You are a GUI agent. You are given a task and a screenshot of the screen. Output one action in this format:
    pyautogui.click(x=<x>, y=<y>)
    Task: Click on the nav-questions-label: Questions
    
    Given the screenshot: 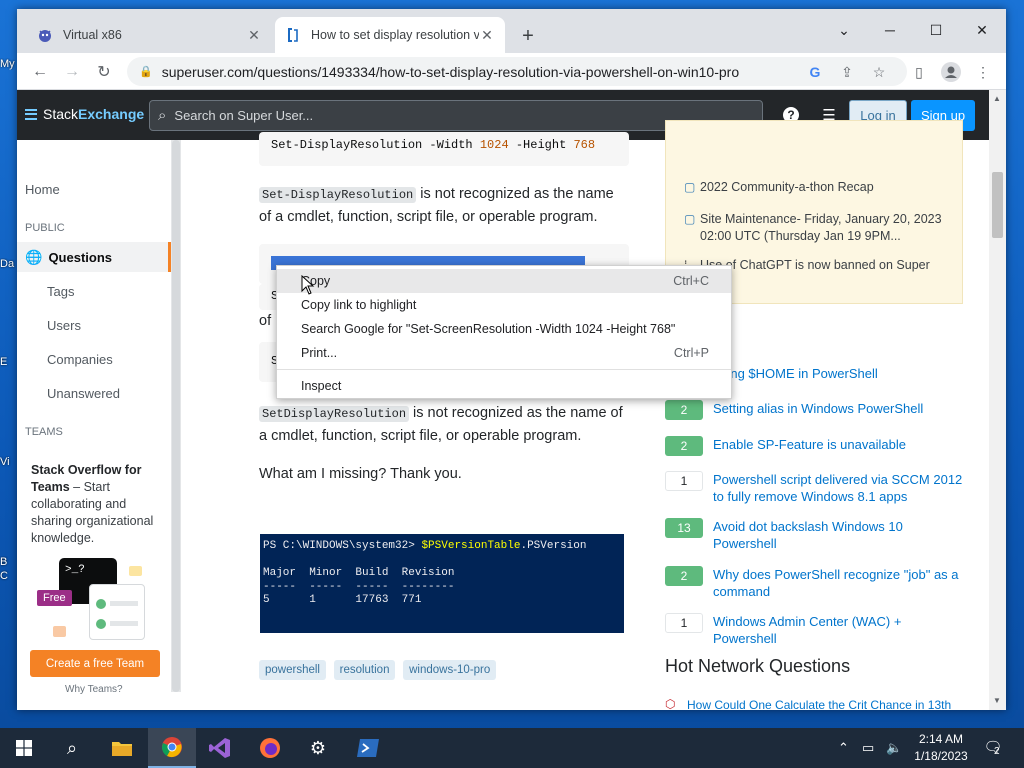 What is the action you would take?
    pyautogui.click(x=80, y=257)
    